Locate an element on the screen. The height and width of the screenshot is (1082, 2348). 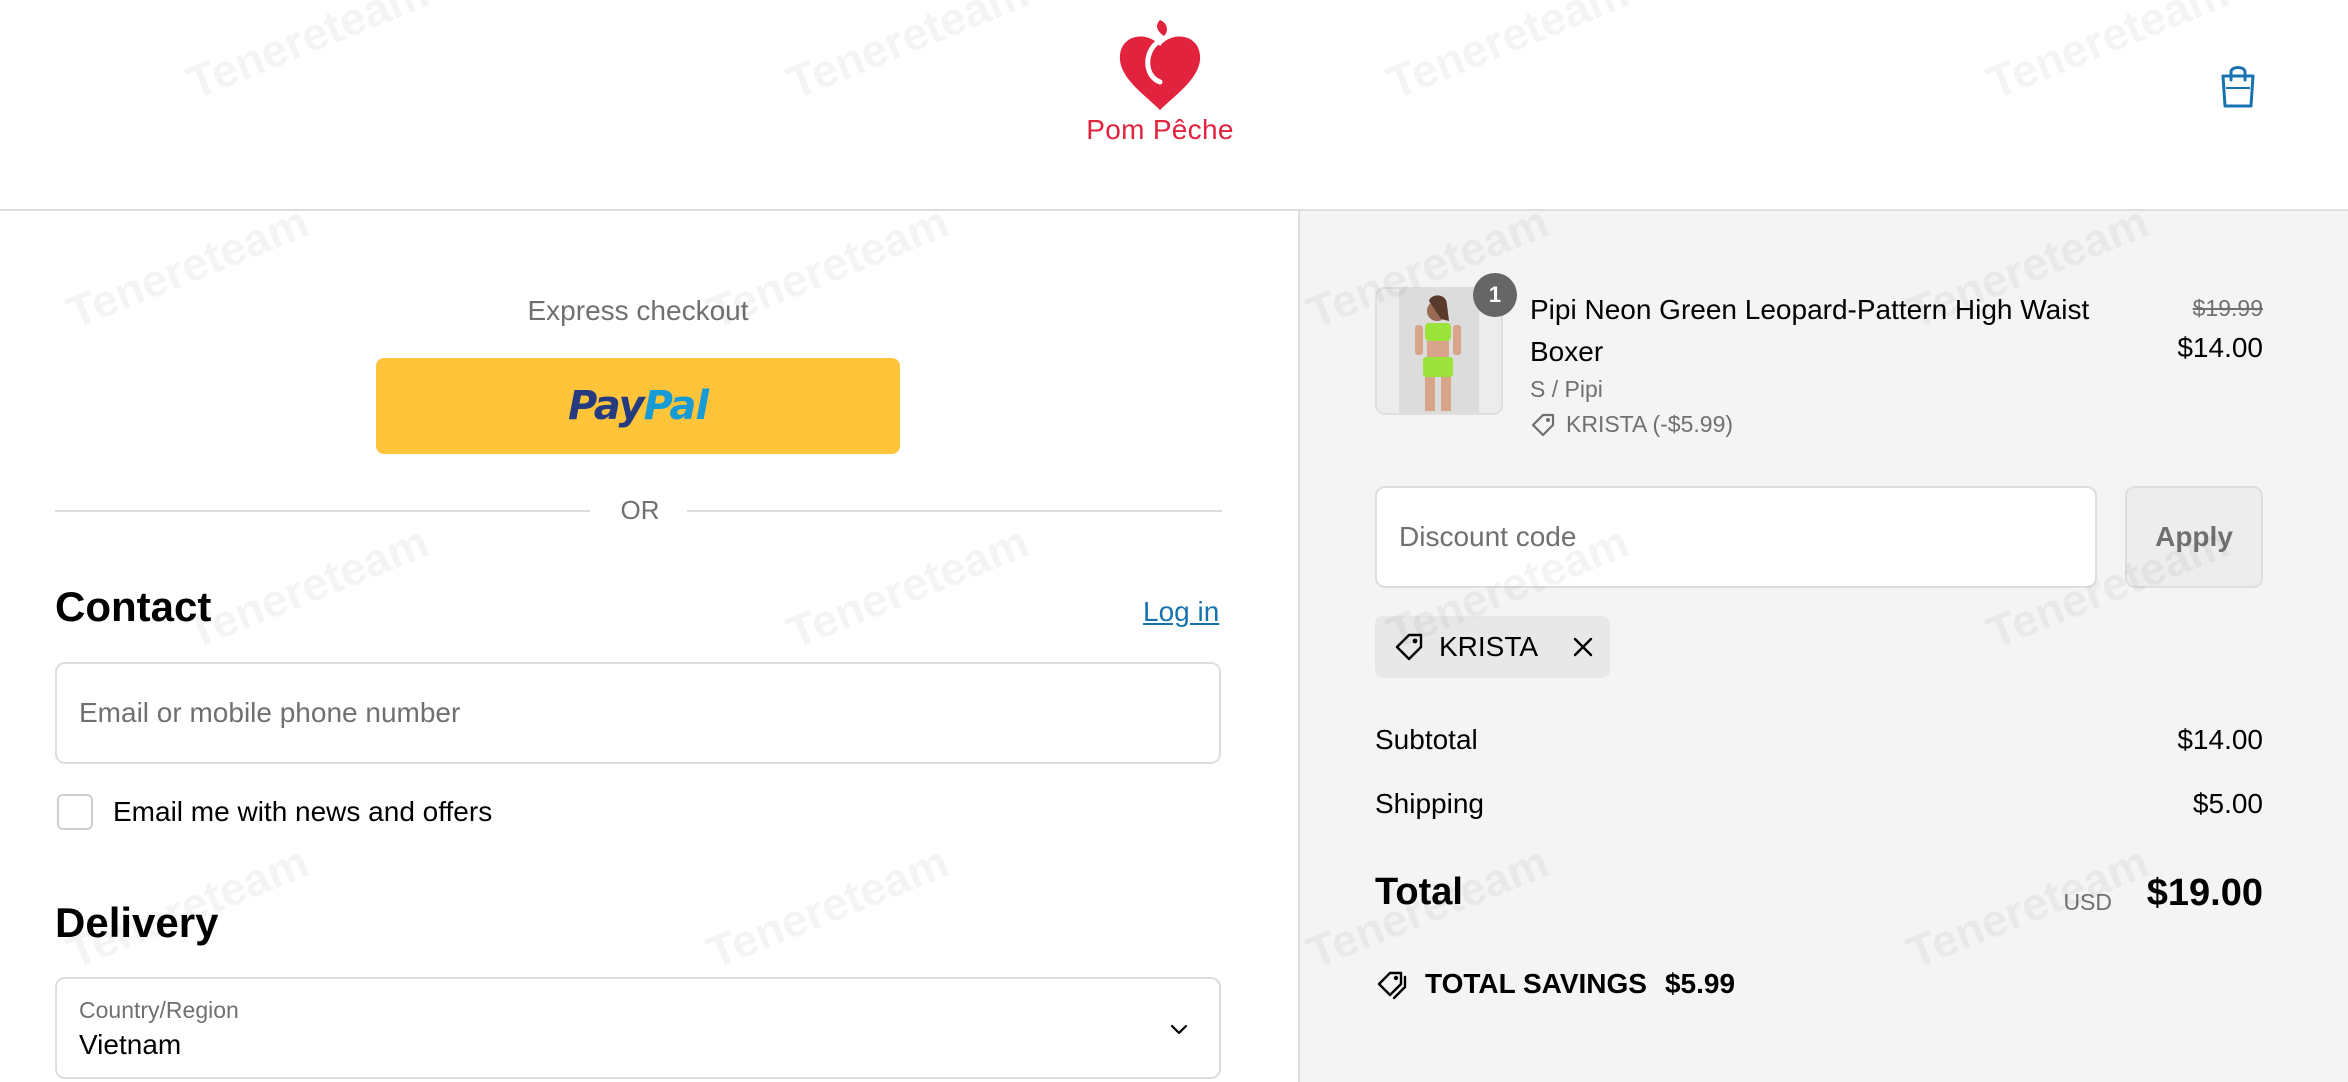
savings-value: $5.99 is located at coordinates (1700, 983).